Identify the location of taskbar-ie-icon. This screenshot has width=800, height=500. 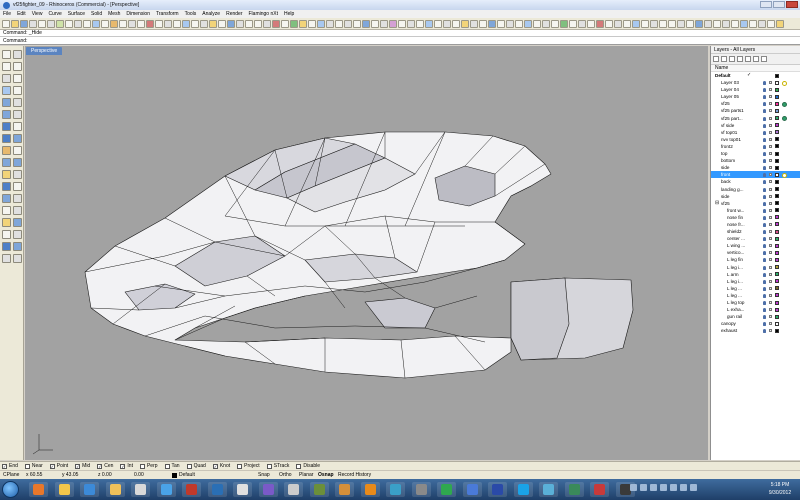
(166, 489).